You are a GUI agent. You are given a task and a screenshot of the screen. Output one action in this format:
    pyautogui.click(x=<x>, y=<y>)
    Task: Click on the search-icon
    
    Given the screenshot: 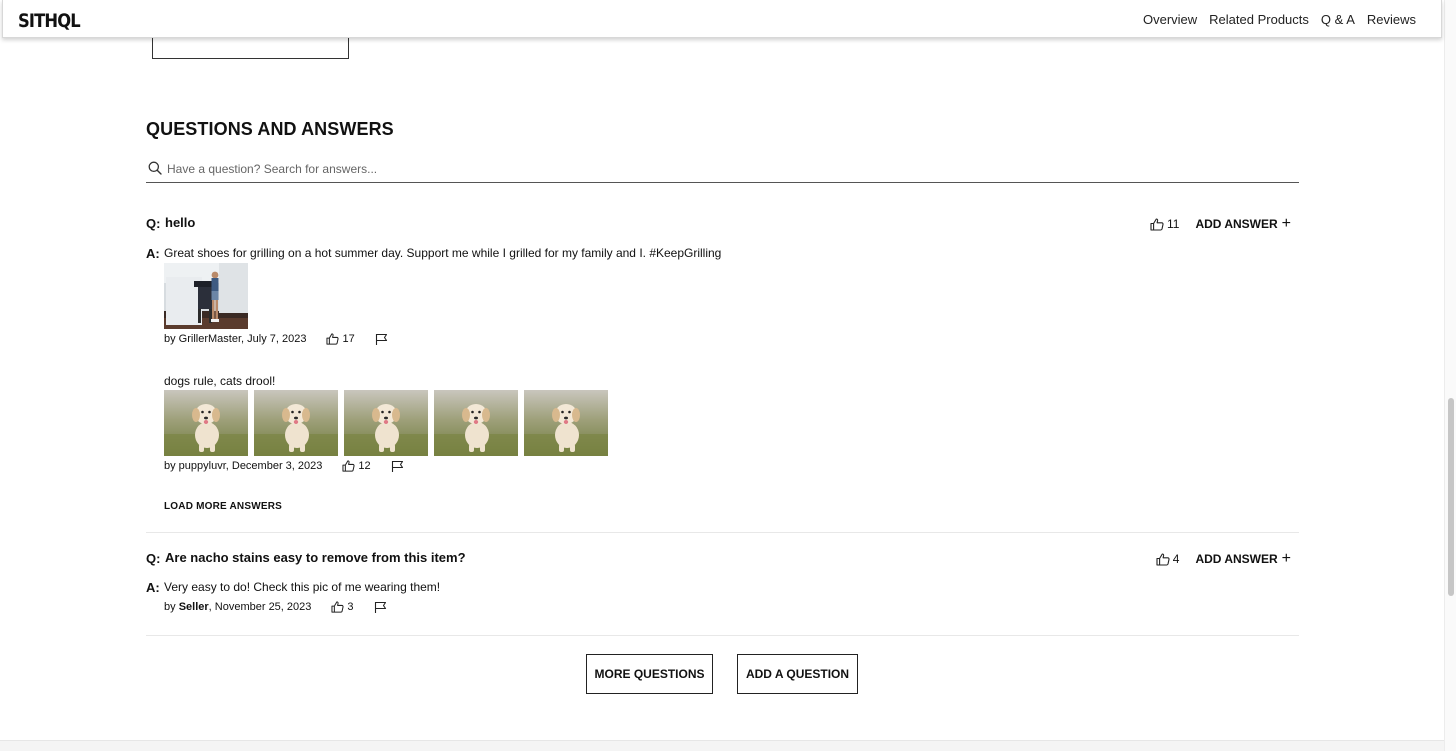 What is the action you would take?
    pyautogui.click(x=155, y=168)
    